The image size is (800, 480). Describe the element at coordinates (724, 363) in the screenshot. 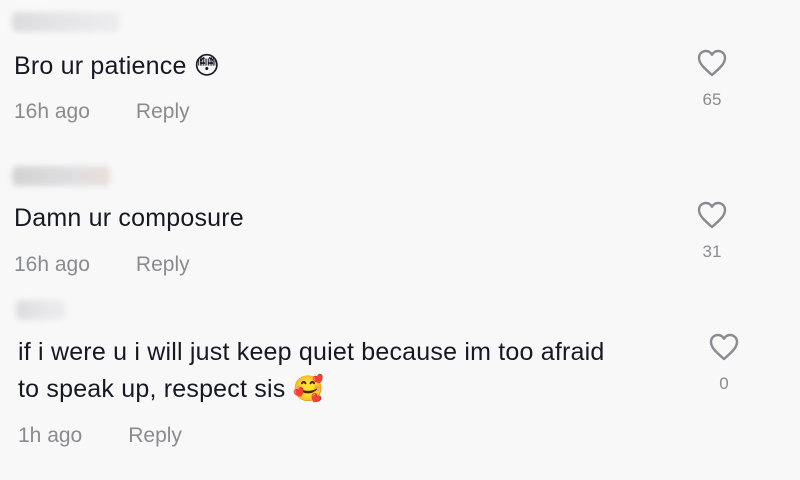

I see `like-control: 0` at that location.